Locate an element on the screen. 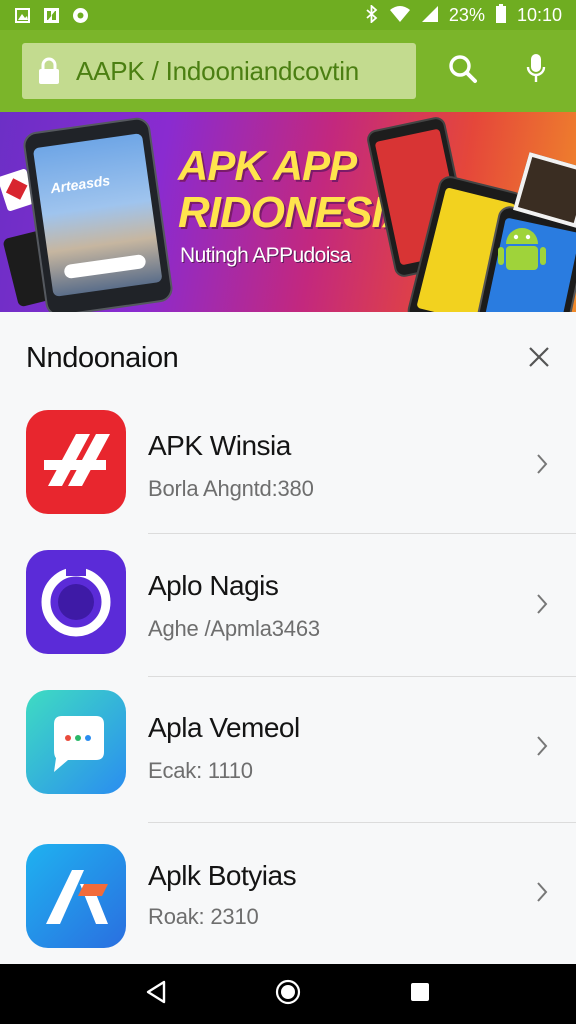 The height and width of the screenshot is (1024, 576). mic-icon is located at coordinates (536, 71).